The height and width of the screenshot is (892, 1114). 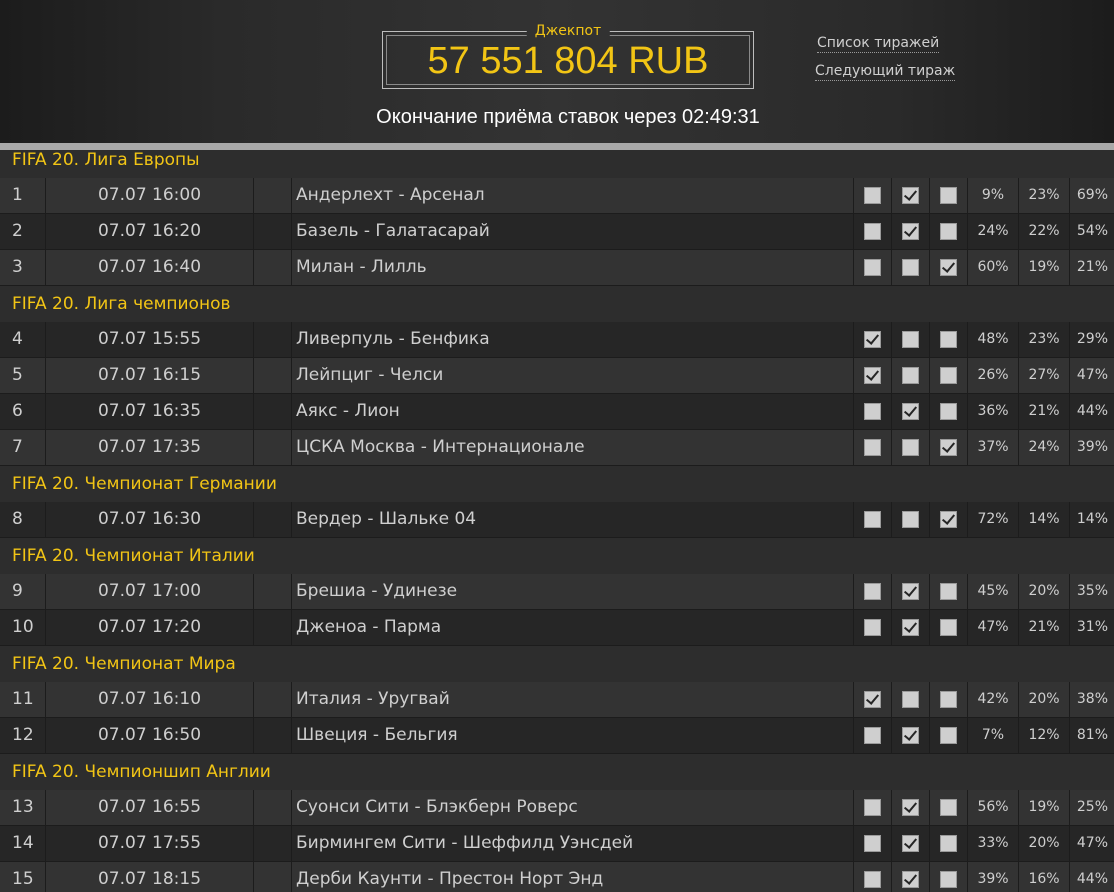 I want to click on percent-2: 31%, so click(x=1092, y=627).